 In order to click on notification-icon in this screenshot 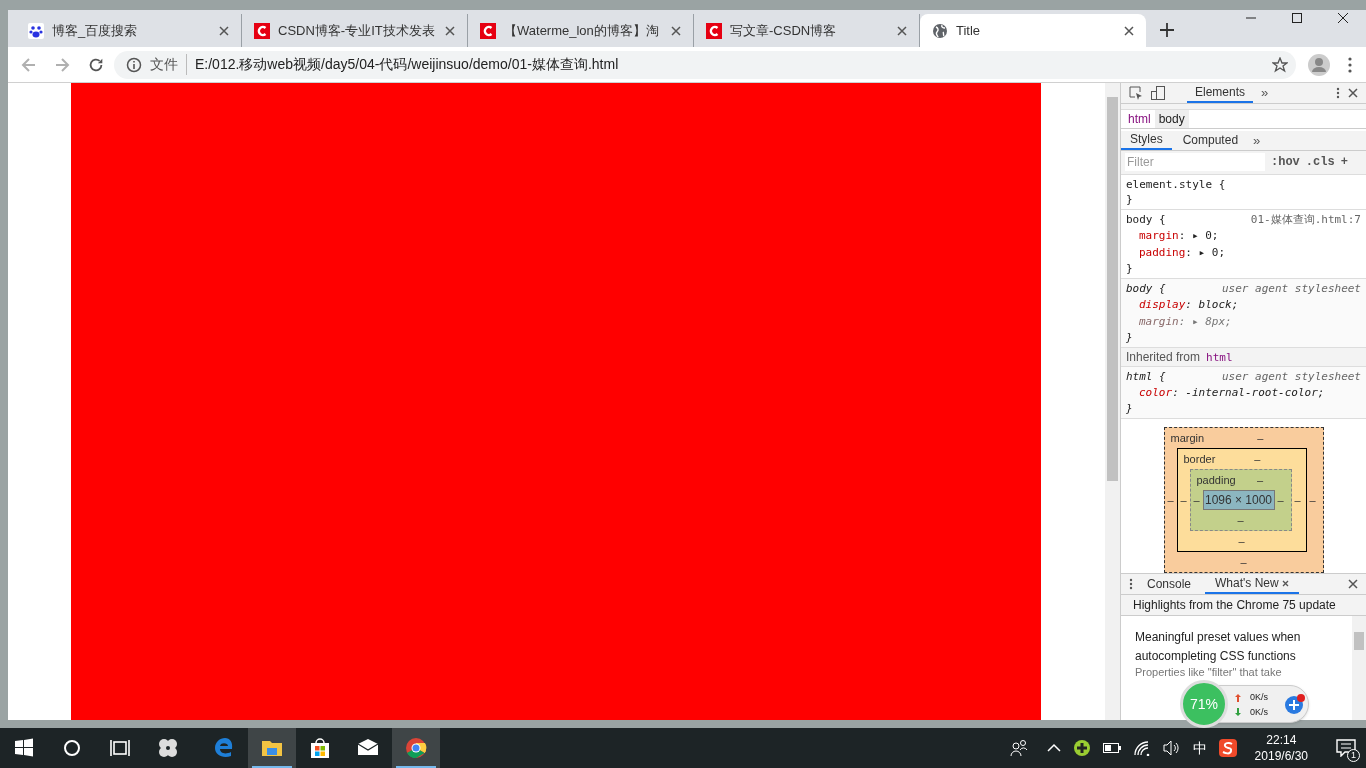, I will do `click(1346, 748)`.